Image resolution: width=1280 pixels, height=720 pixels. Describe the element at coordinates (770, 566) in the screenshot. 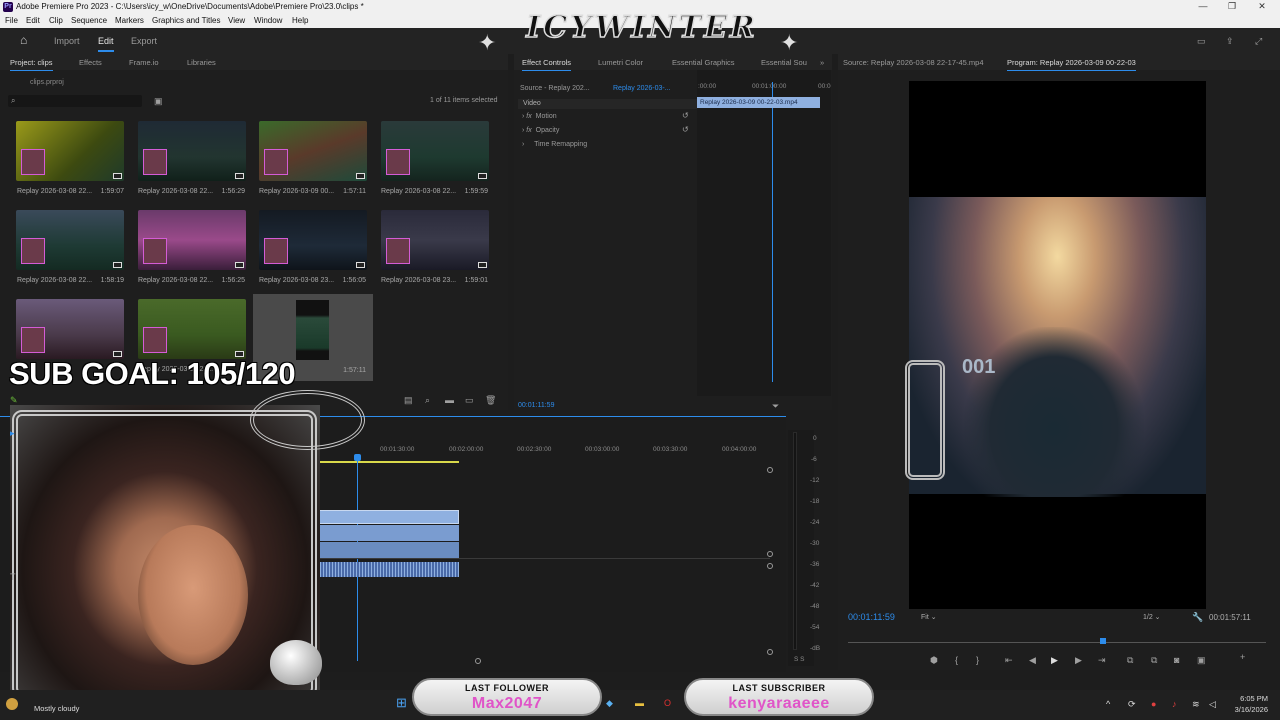

I see `zoom-handle-audio` at that location.